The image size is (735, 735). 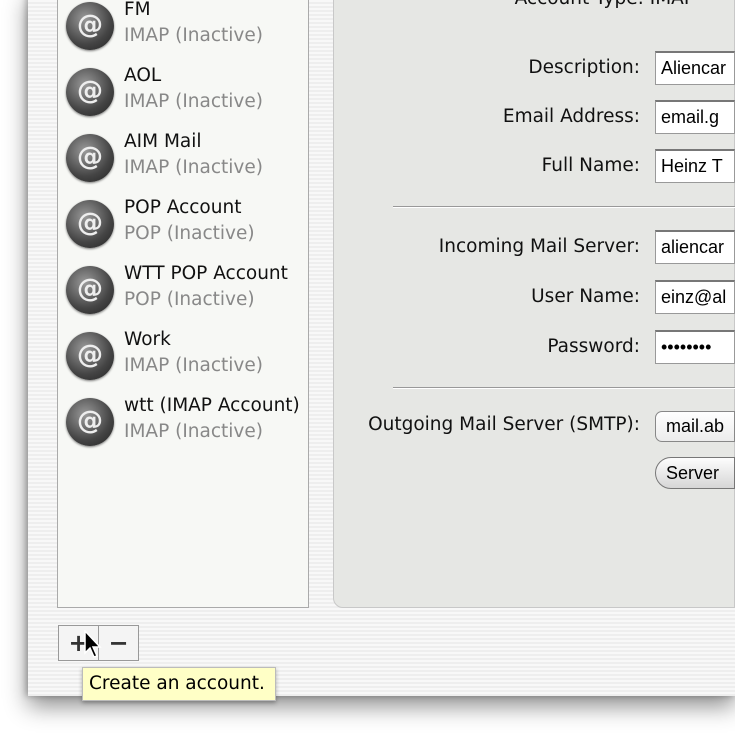 I want to click on smtp-popup: mail.ab, so click(x=695, y=426).